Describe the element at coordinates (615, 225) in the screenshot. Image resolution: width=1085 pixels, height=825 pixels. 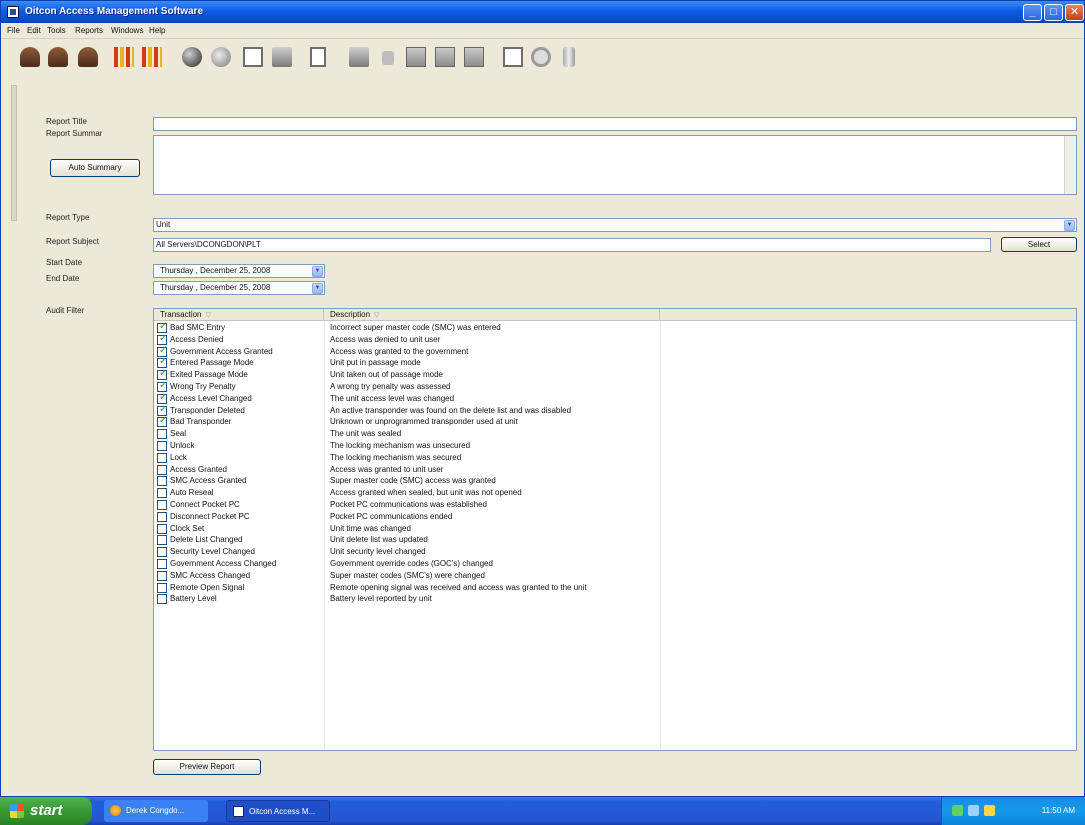
I see `report-type-select: Unit ▼` at that location.